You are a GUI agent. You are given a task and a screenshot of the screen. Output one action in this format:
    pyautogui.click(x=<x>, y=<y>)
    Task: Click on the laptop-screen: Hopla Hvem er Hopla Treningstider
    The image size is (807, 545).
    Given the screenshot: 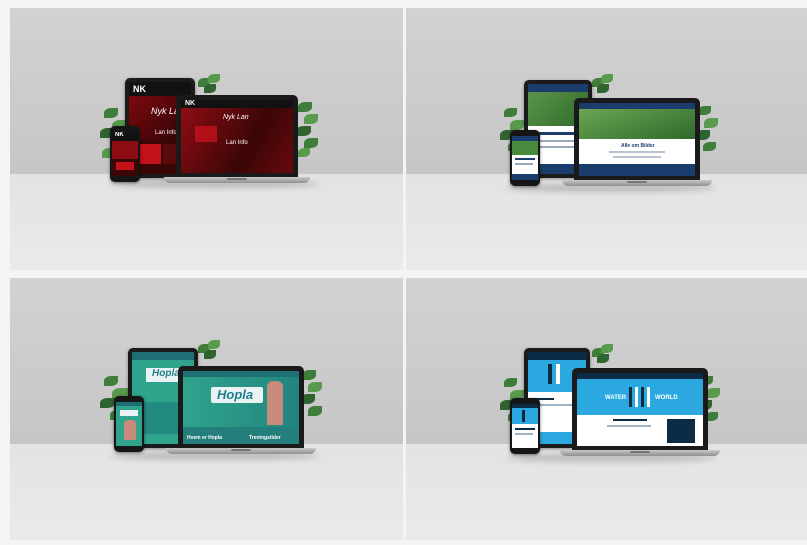 What is the action you would take?
    pyautogui.click(x=241, y=407)
    